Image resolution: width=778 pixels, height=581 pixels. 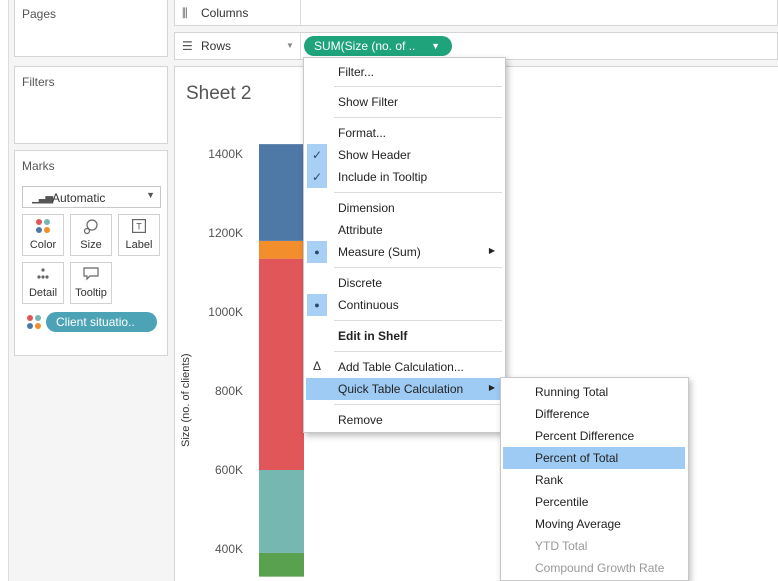 I want to click on menu-item-continuous: ● Continuous, so click(x=404, y=305).